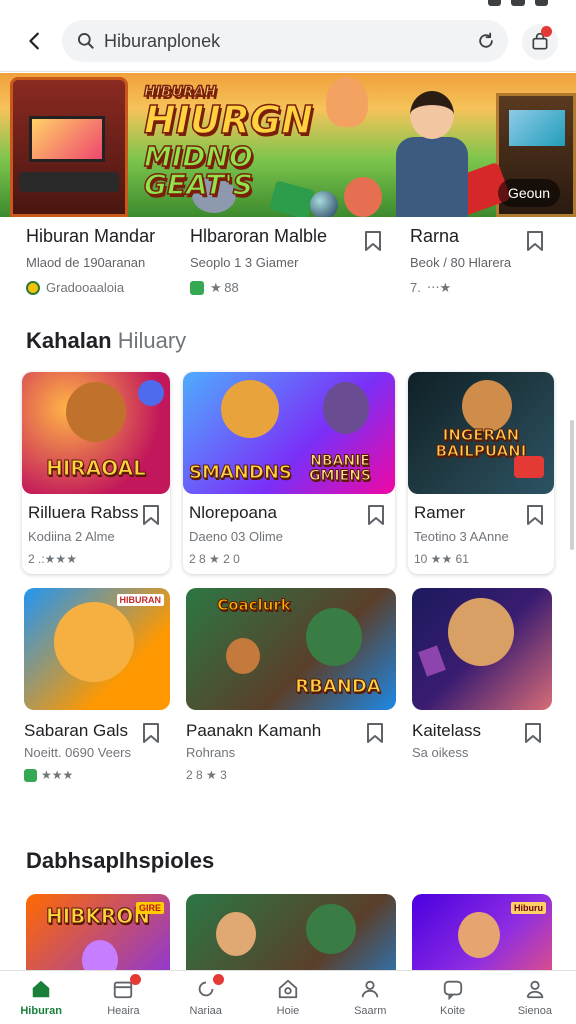 This screenshot has width=576, height=1024. What do you see at coordinates (33, 287) in the screenshot?
I see `coin-icon` at bounding box center [33, 287].